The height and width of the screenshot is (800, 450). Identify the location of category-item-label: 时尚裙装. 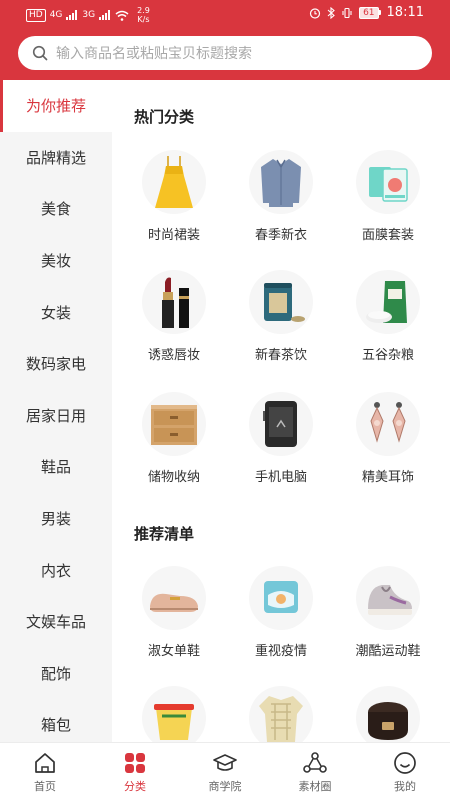
(173, 235).